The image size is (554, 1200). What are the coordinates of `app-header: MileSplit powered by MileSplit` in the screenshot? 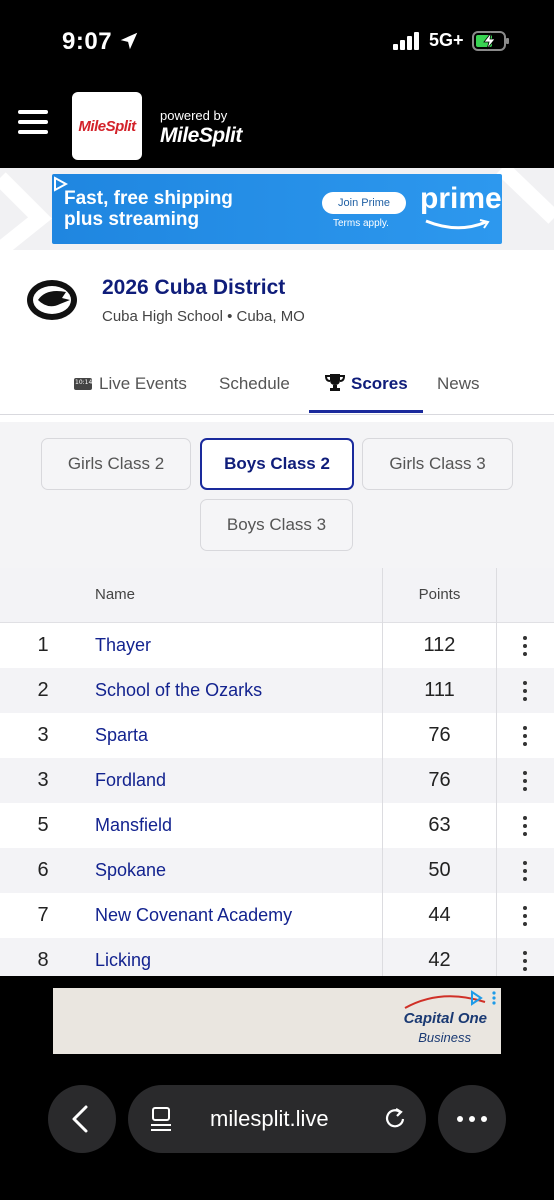 It's located at (277, 128).